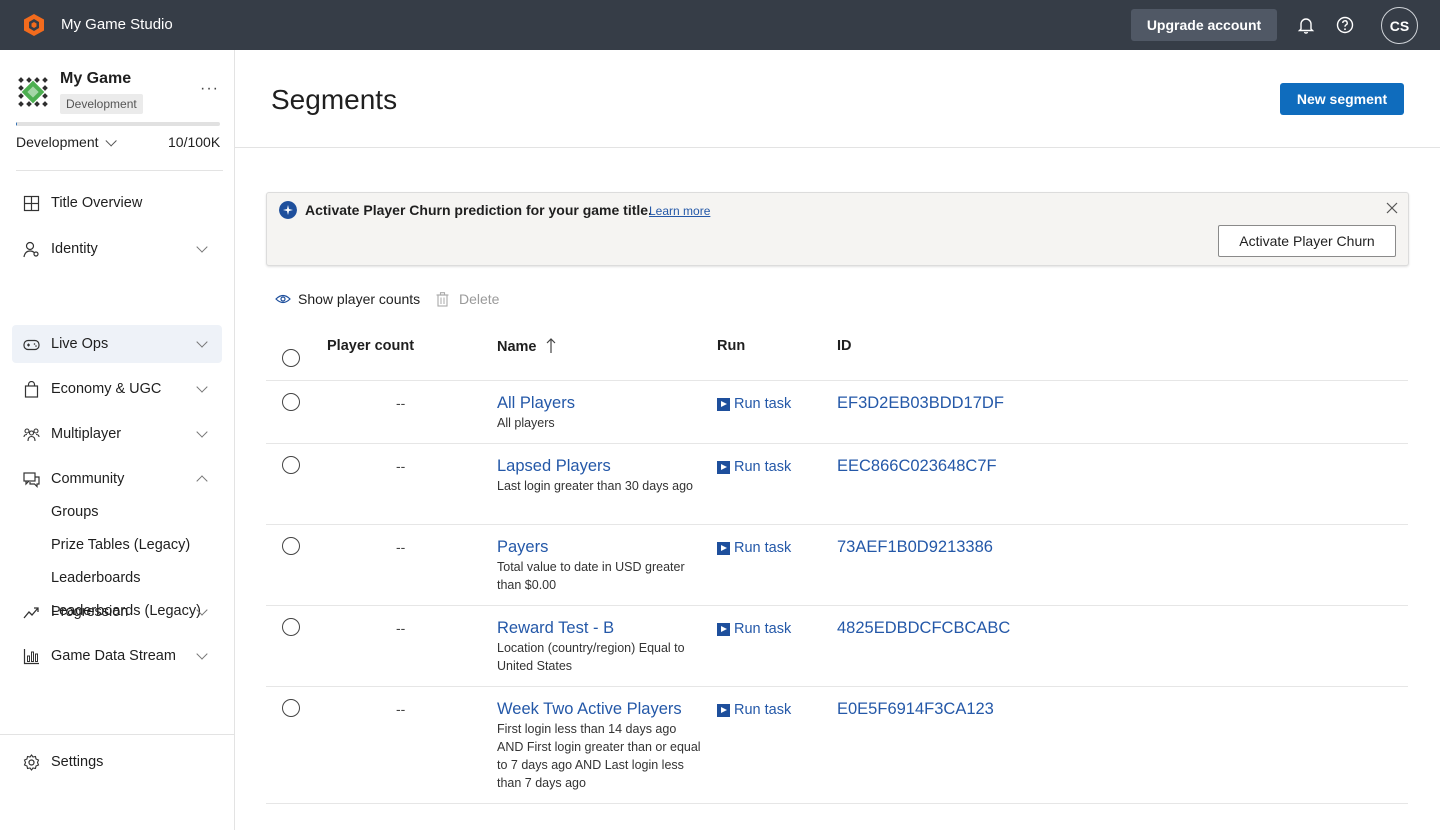  What do you see at coordinates (347, 299) in the screenshot?
I see `show-player-counts-button: Show player counts` at bounding box center [347, 299].